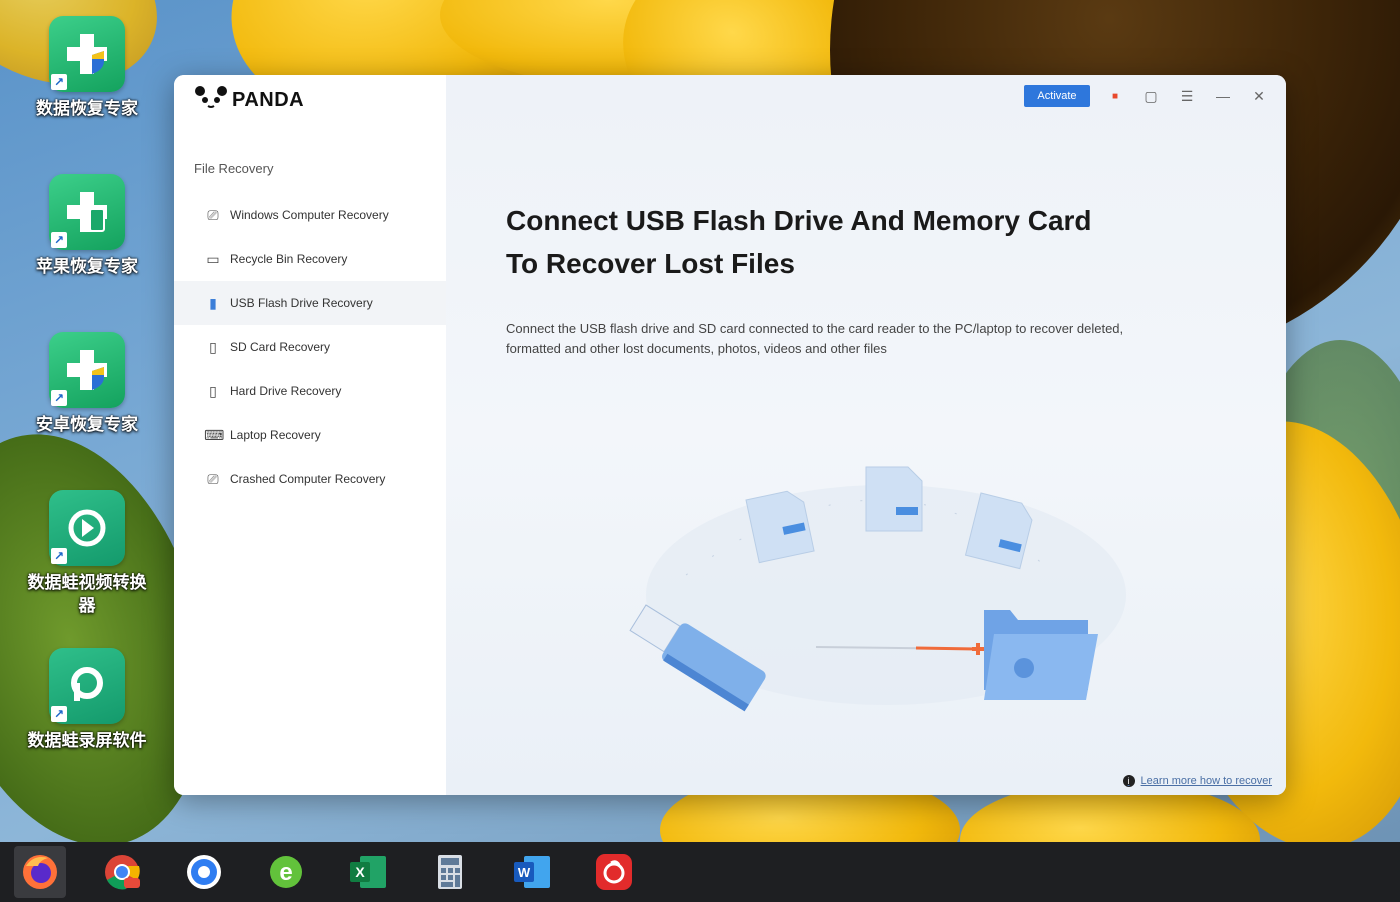  I want to click on sidebar-item-crashed-computer-recovery: ⎚ Crashed Computer Recovery, so click(310, 479).